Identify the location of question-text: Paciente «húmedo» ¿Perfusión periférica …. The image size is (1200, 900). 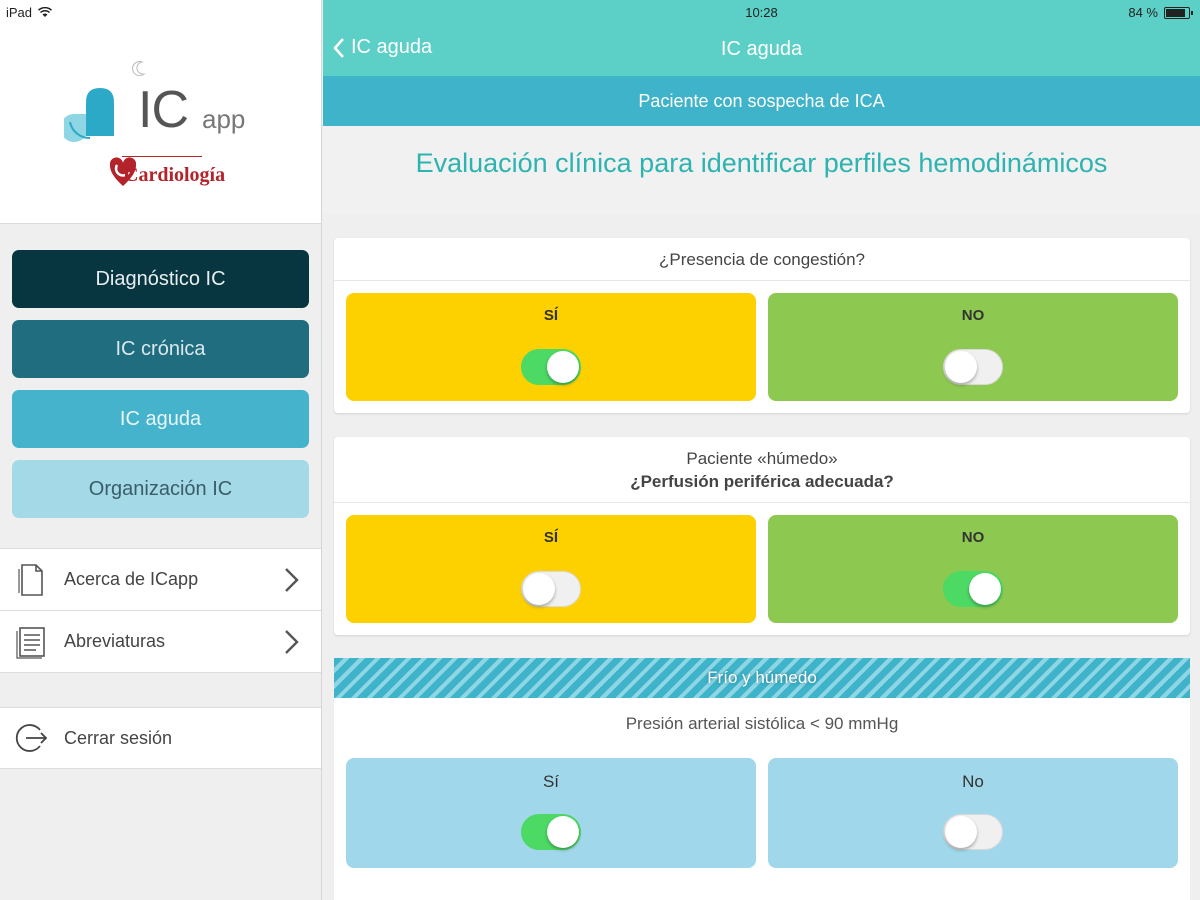
(762, 470).